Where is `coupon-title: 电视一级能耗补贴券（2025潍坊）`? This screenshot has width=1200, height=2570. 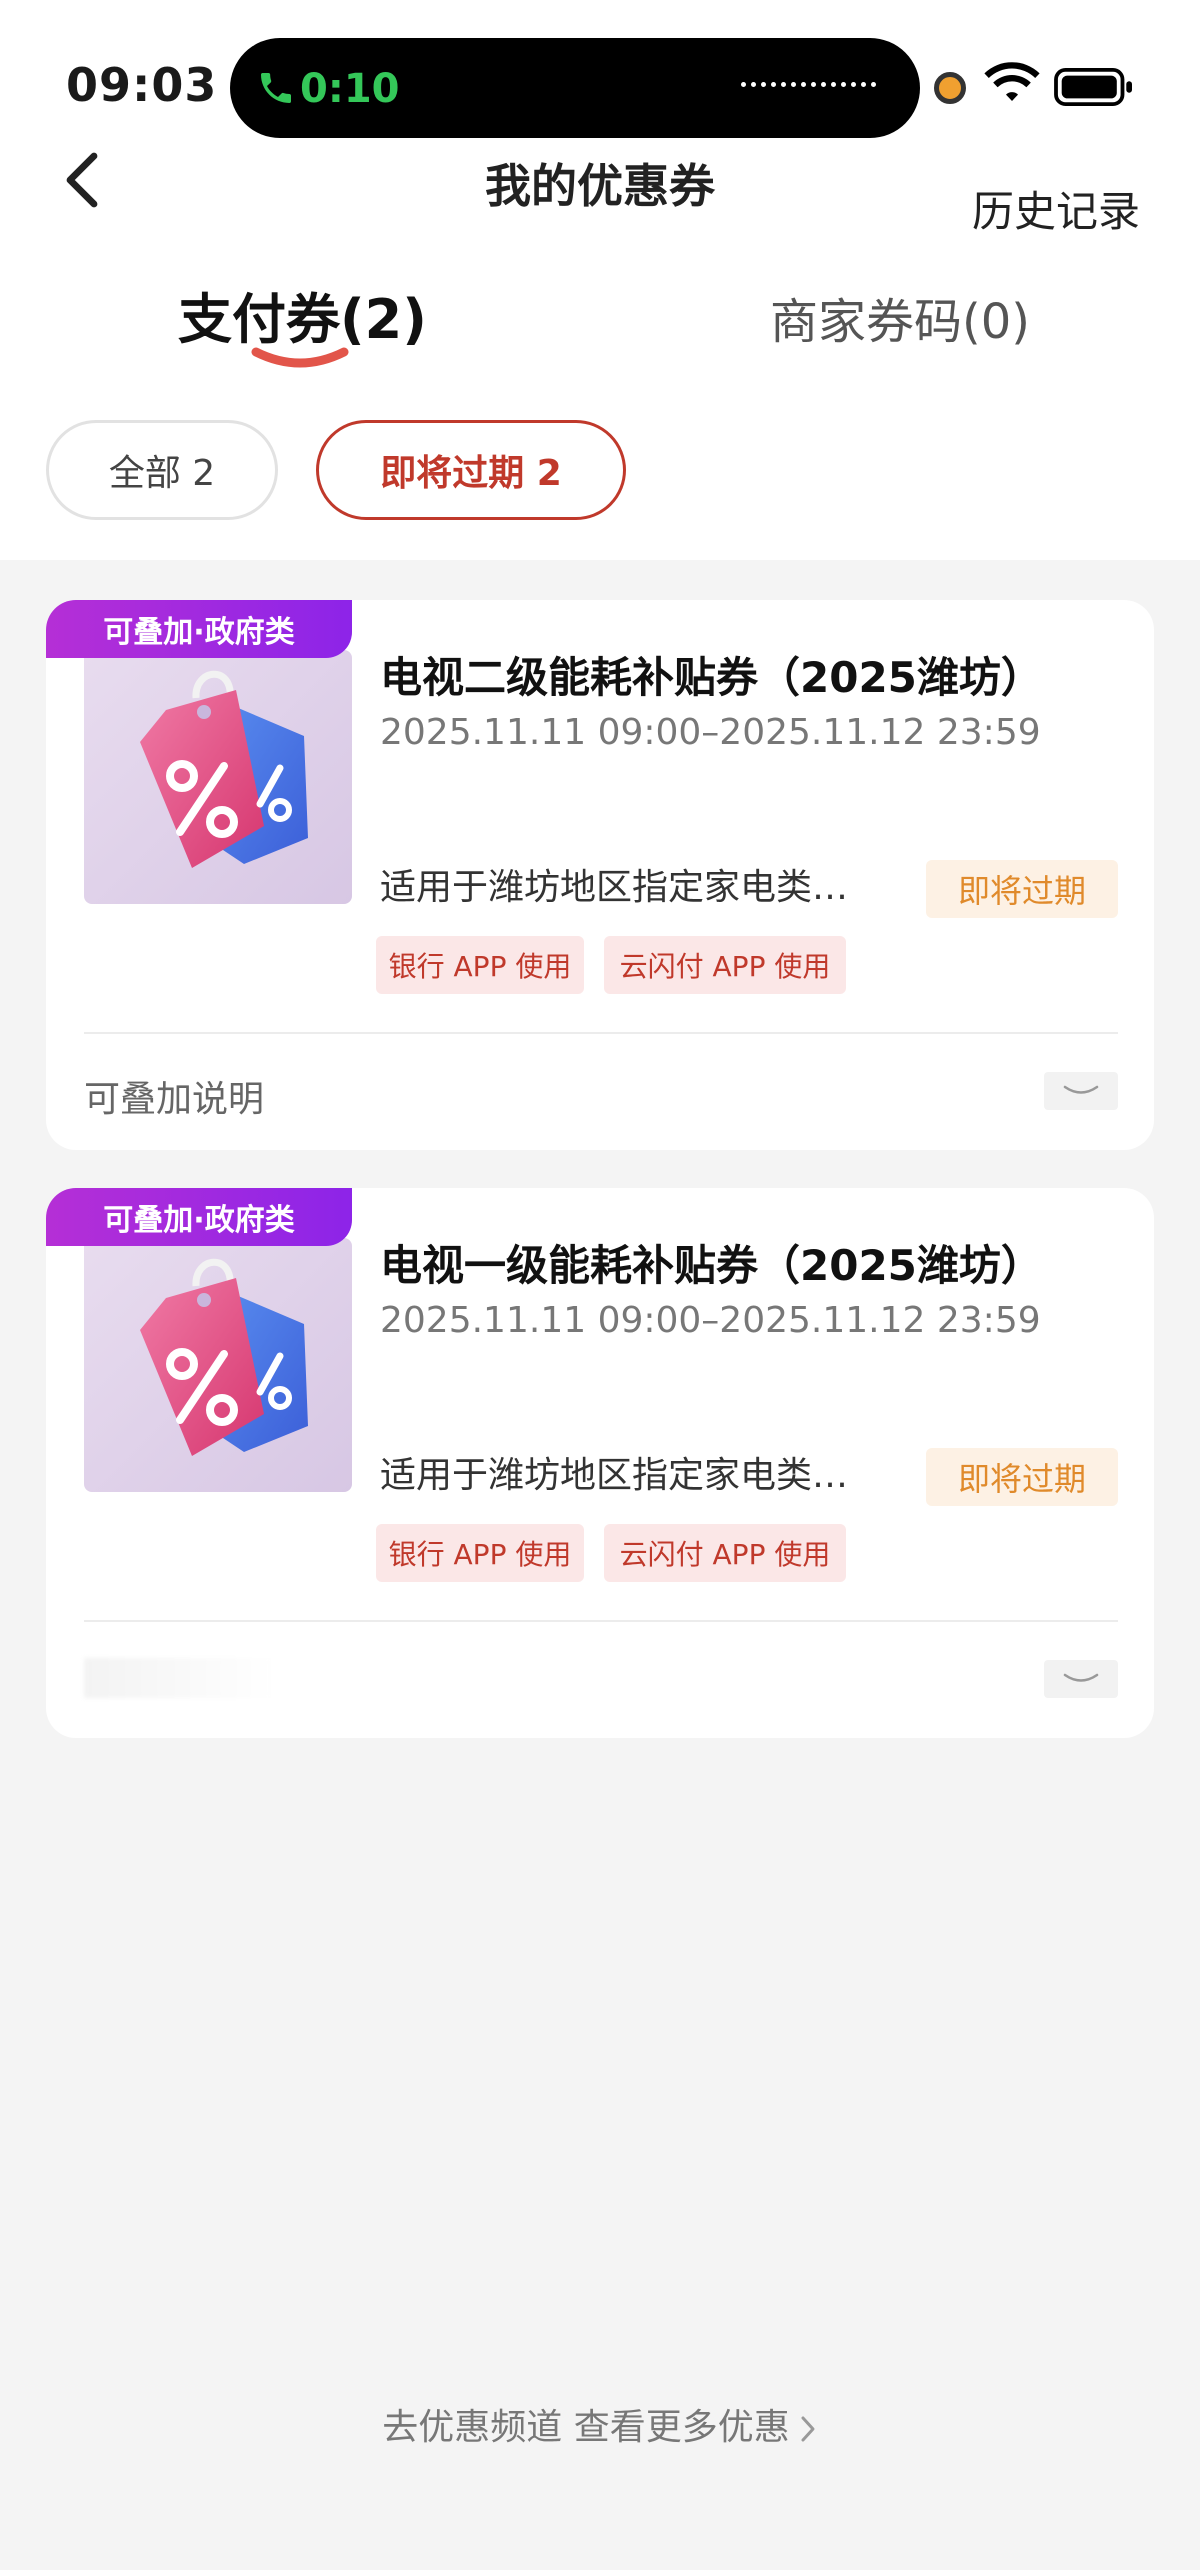 coupon-title: 电视一级能耗补贴券（2025潍坊） is located at coordinates (711, 1265).